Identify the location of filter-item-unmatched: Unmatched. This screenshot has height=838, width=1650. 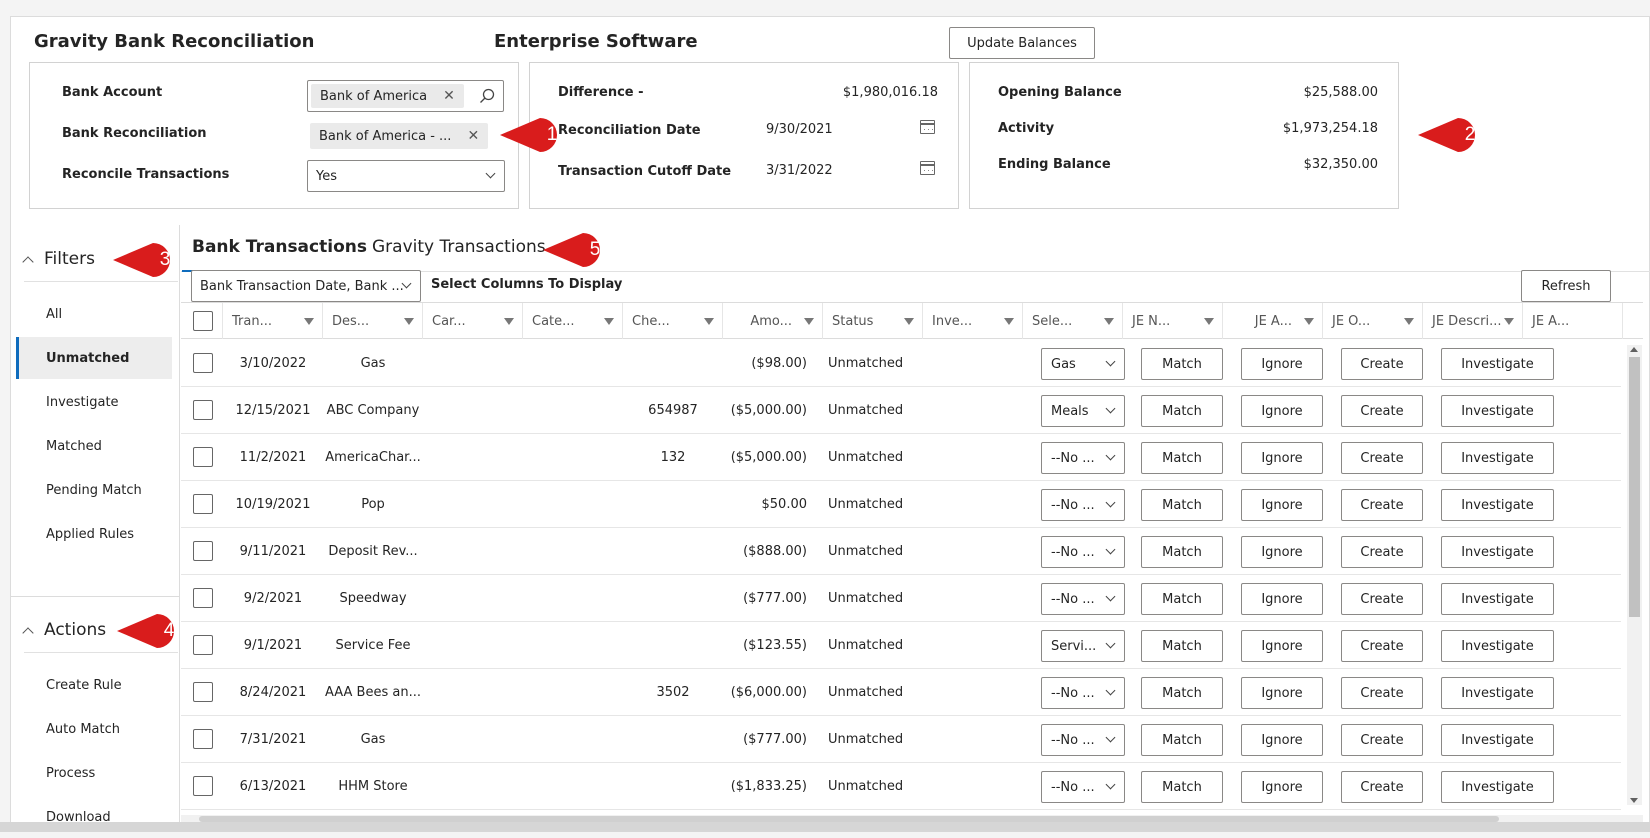
(94, 358).